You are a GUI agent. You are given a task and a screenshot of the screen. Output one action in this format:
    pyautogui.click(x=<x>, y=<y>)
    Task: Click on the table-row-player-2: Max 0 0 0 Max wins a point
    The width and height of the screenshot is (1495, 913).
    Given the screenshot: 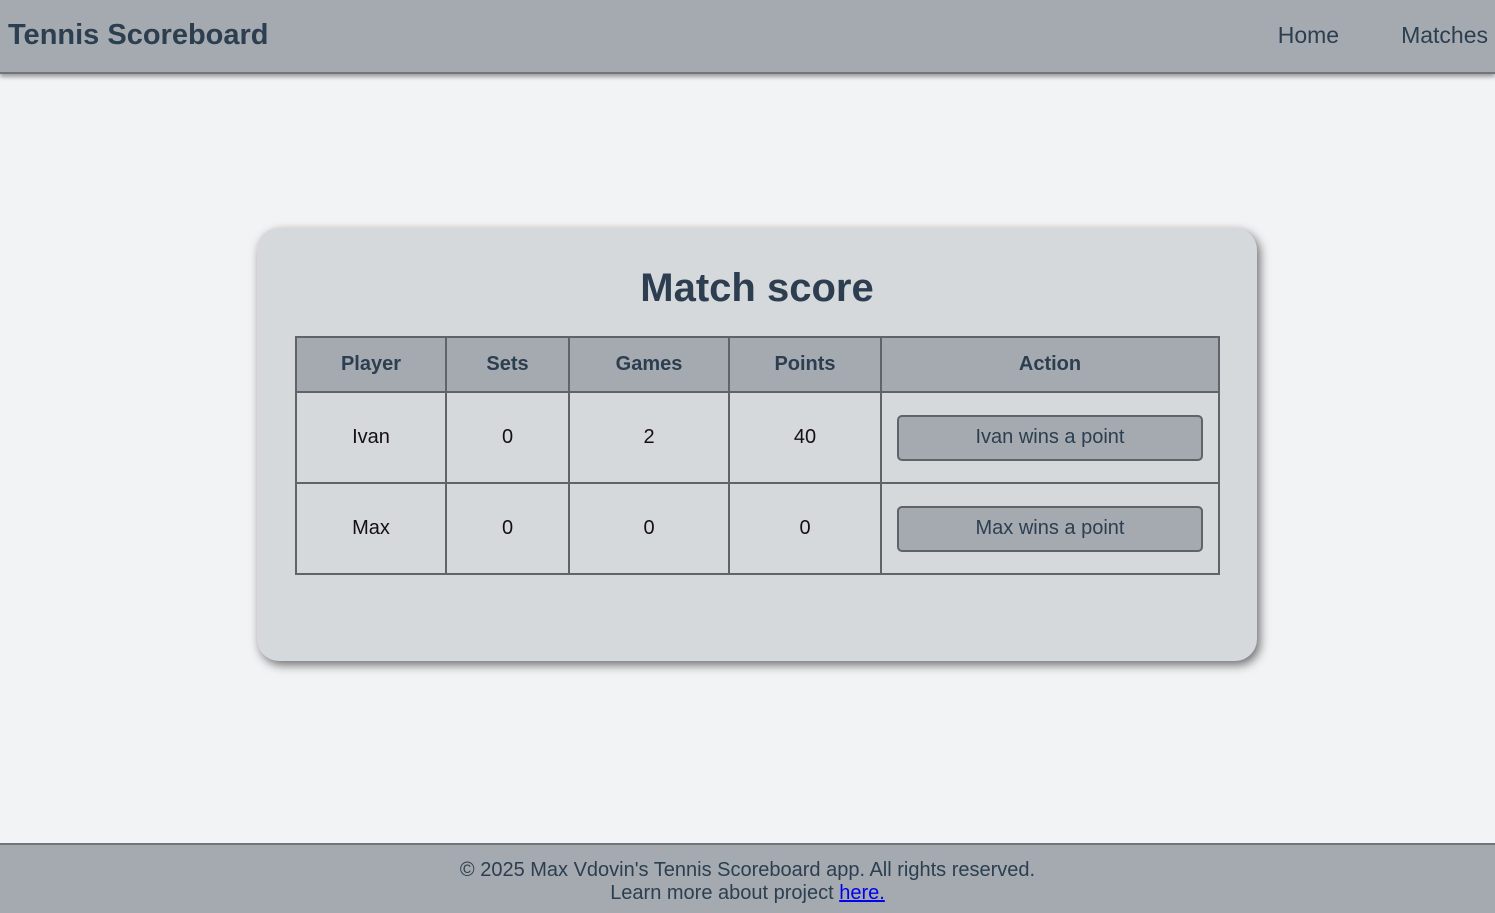 What is the action you would take?
    pyautogui.click(x=757, y=528)
    